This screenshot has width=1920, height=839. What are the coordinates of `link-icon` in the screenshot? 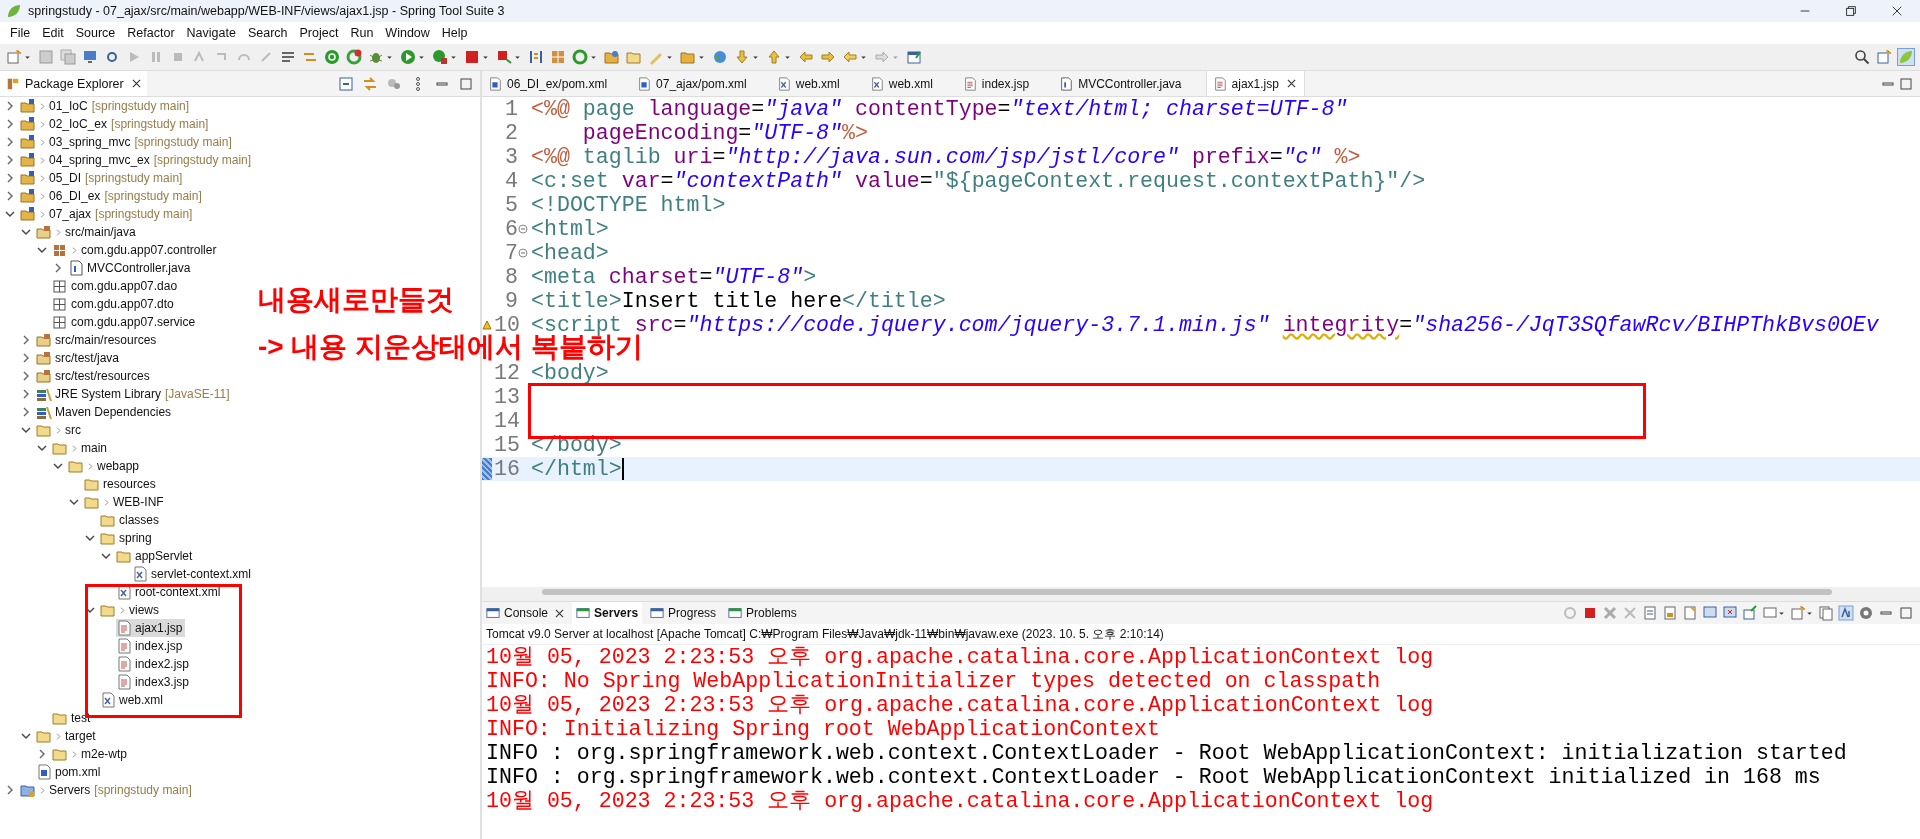 It's located at (370, 83).